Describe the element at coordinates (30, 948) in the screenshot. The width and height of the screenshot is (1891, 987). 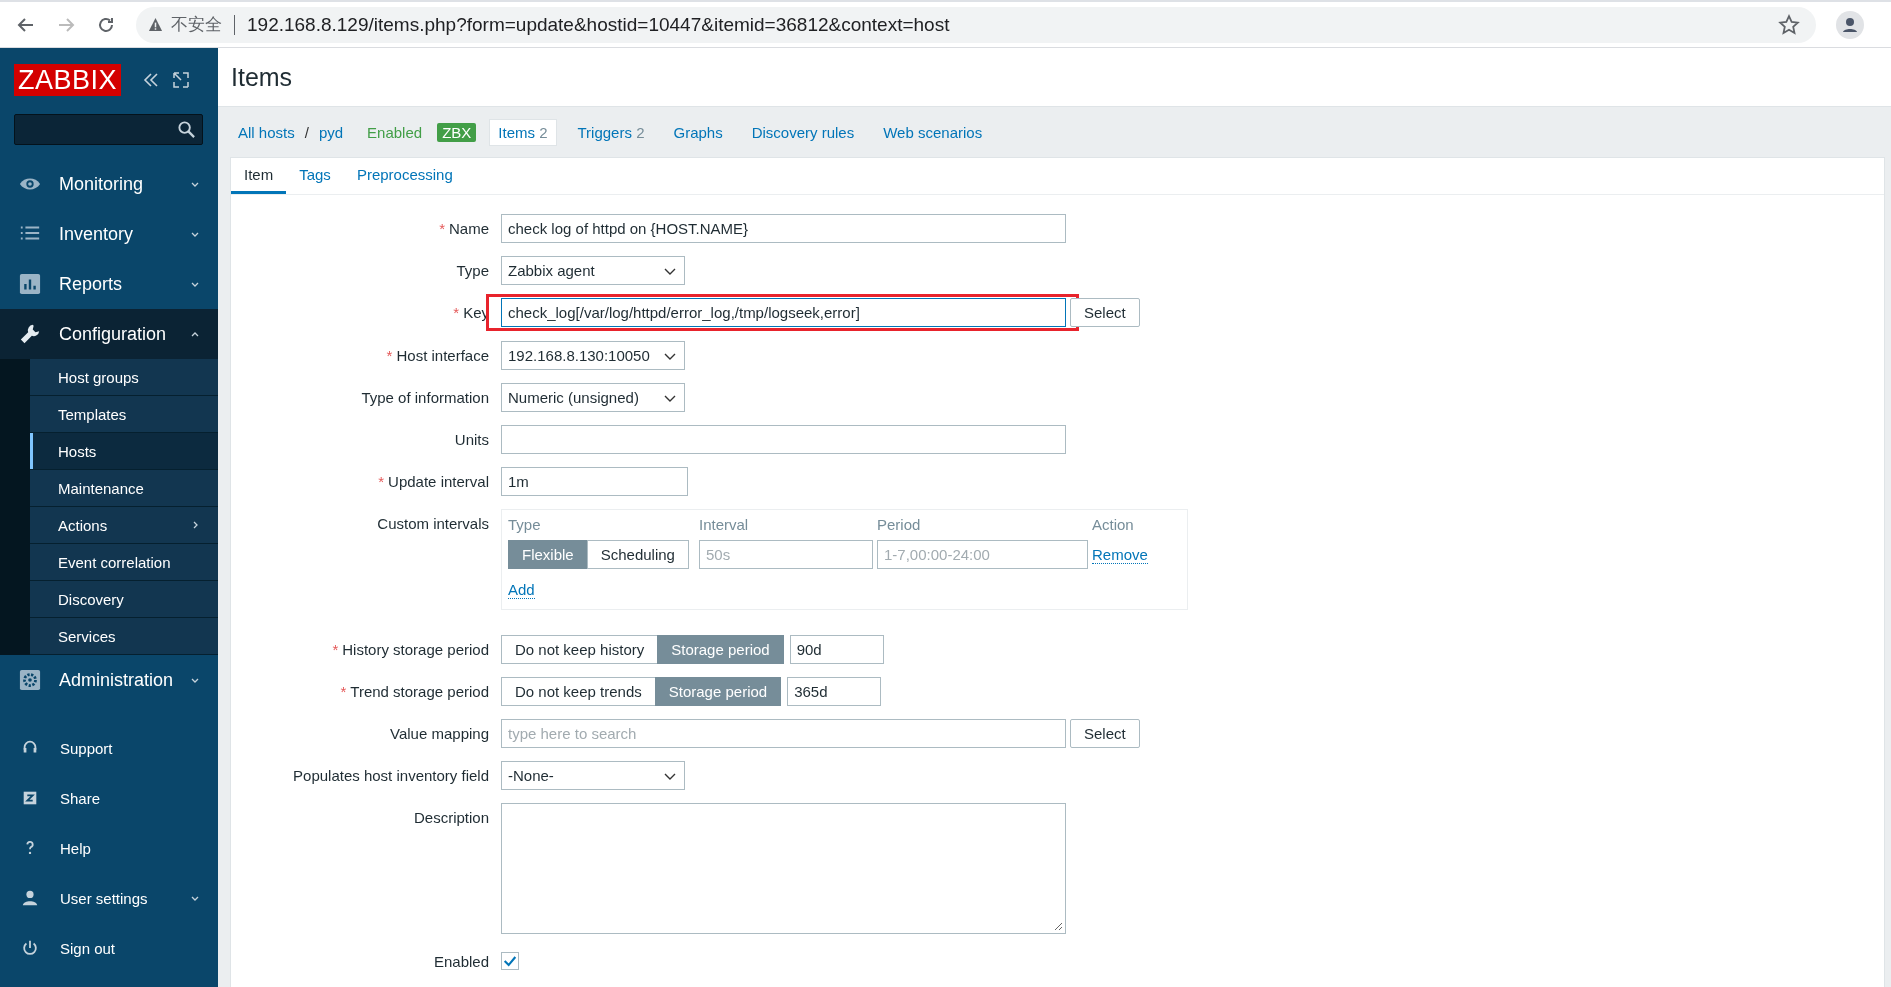
I see `power-icon` at that location.